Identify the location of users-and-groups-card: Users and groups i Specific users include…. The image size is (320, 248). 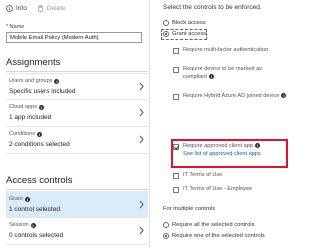
(77, 86).